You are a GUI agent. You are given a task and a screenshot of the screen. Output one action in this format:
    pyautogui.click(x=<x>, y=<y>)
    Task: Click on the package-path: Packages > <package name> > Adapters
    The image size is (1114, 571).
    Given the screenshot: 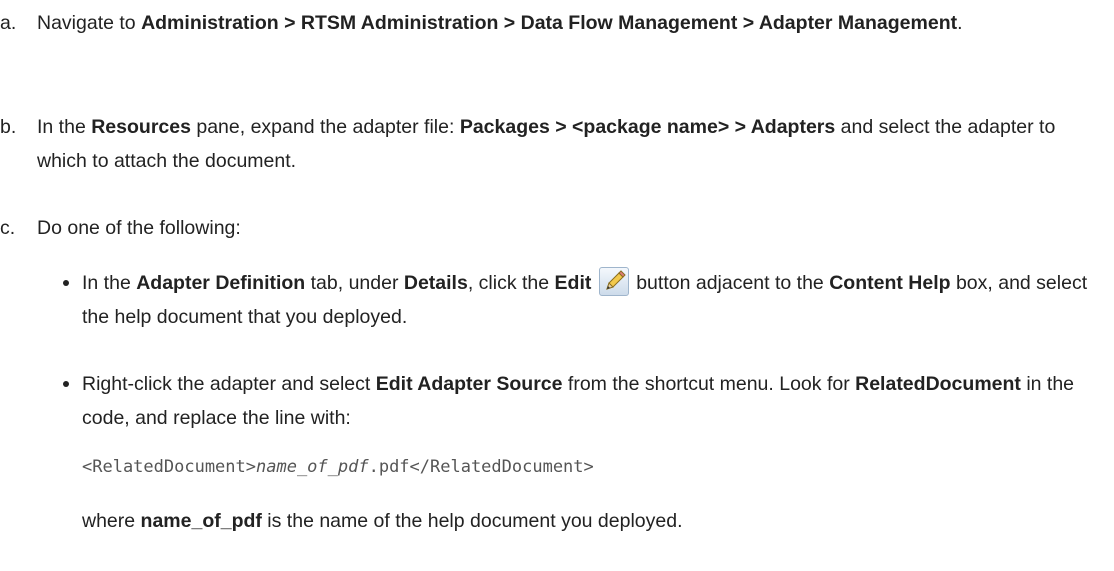 What is the action you would take?
    pyautogui.click(x=647, y=127)
    